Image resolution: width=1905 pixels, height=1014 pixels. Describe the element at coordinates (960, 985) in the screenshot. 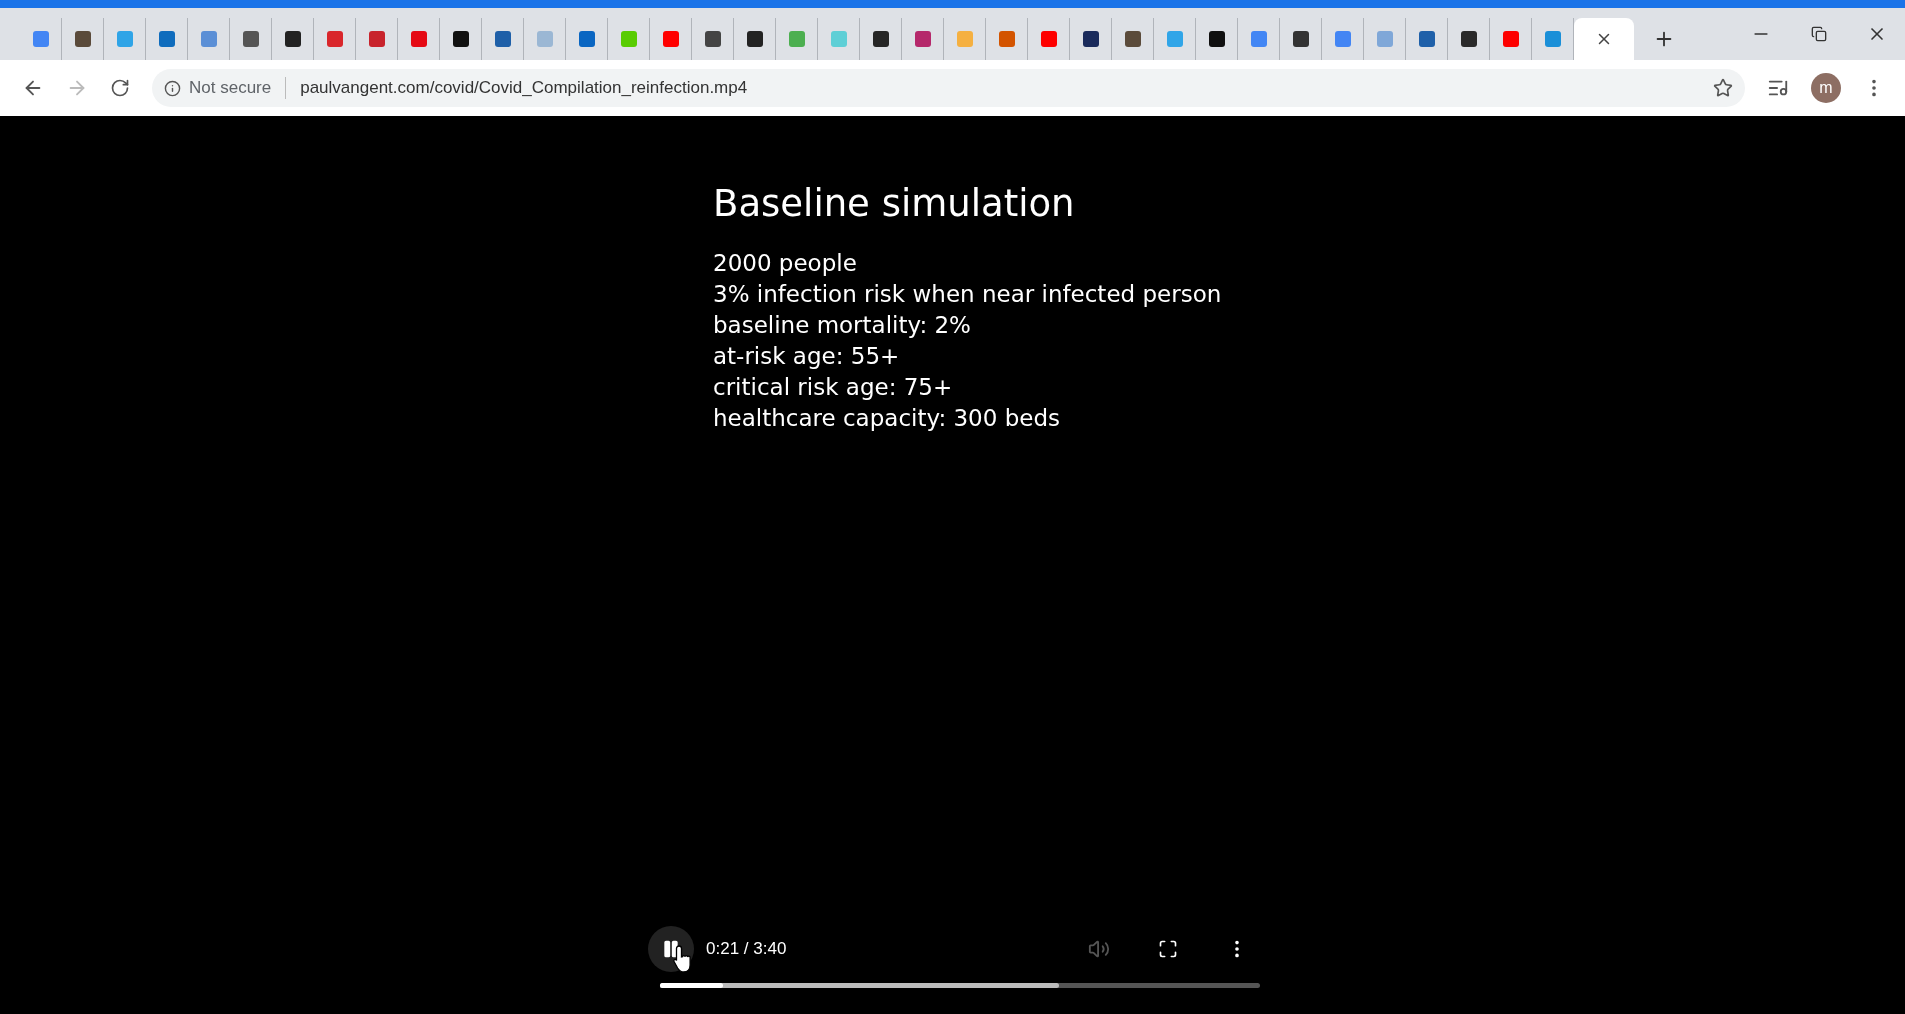

I see `seek-bar` at that location.